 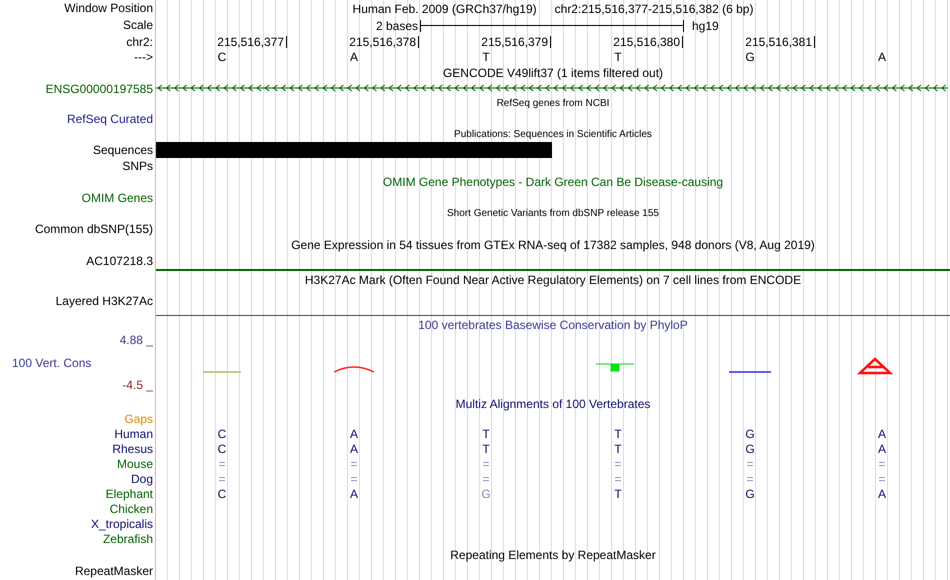 I want to click on track-label: Layered H3K27Ac, so click(x=104, y=301).